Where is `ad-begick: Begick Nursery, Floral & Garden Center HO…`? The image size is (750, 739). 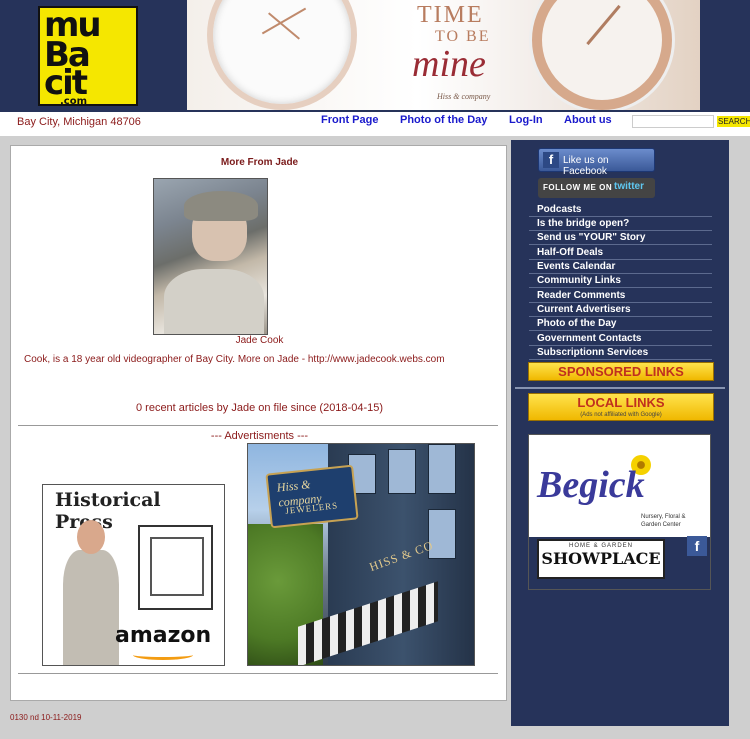 ad-begick: Begick Nursery, Floral & Garden Center HO… is located at coordinates (619, 512).